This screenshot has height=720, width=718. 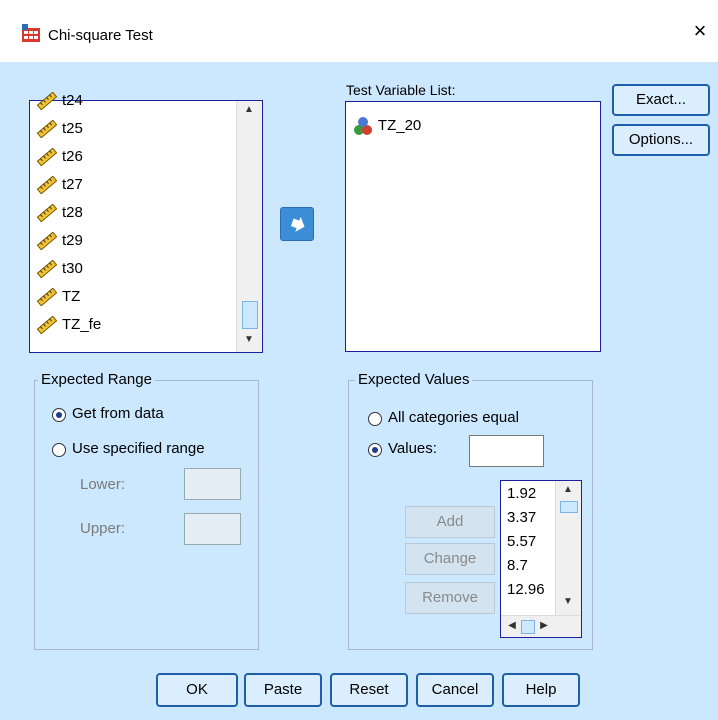 I want to click on scroll-left-icon: ◀, so click(x=512, y=627).